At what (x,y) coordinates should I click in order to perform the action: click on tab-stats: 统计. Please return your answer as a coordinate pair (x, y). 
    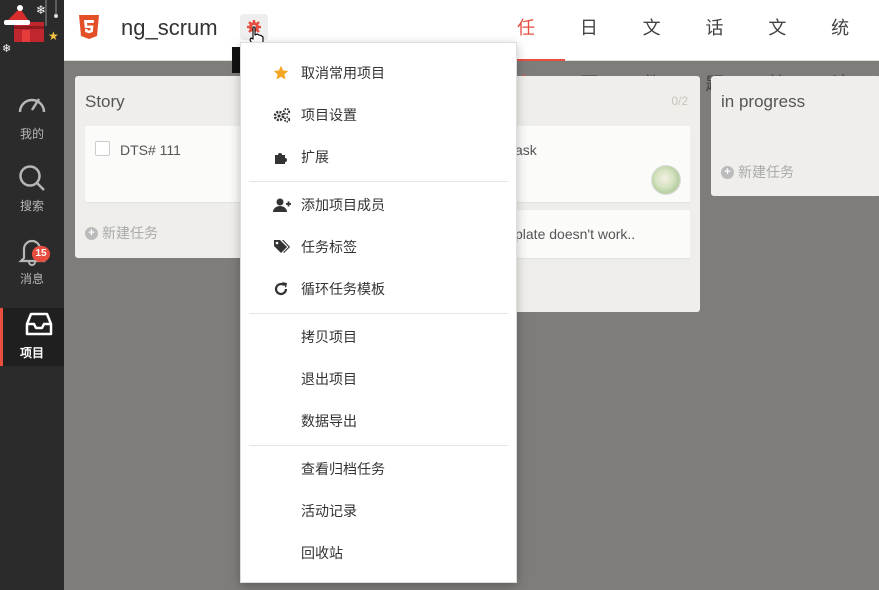
    Looking at the image, I should click on (847, 47).